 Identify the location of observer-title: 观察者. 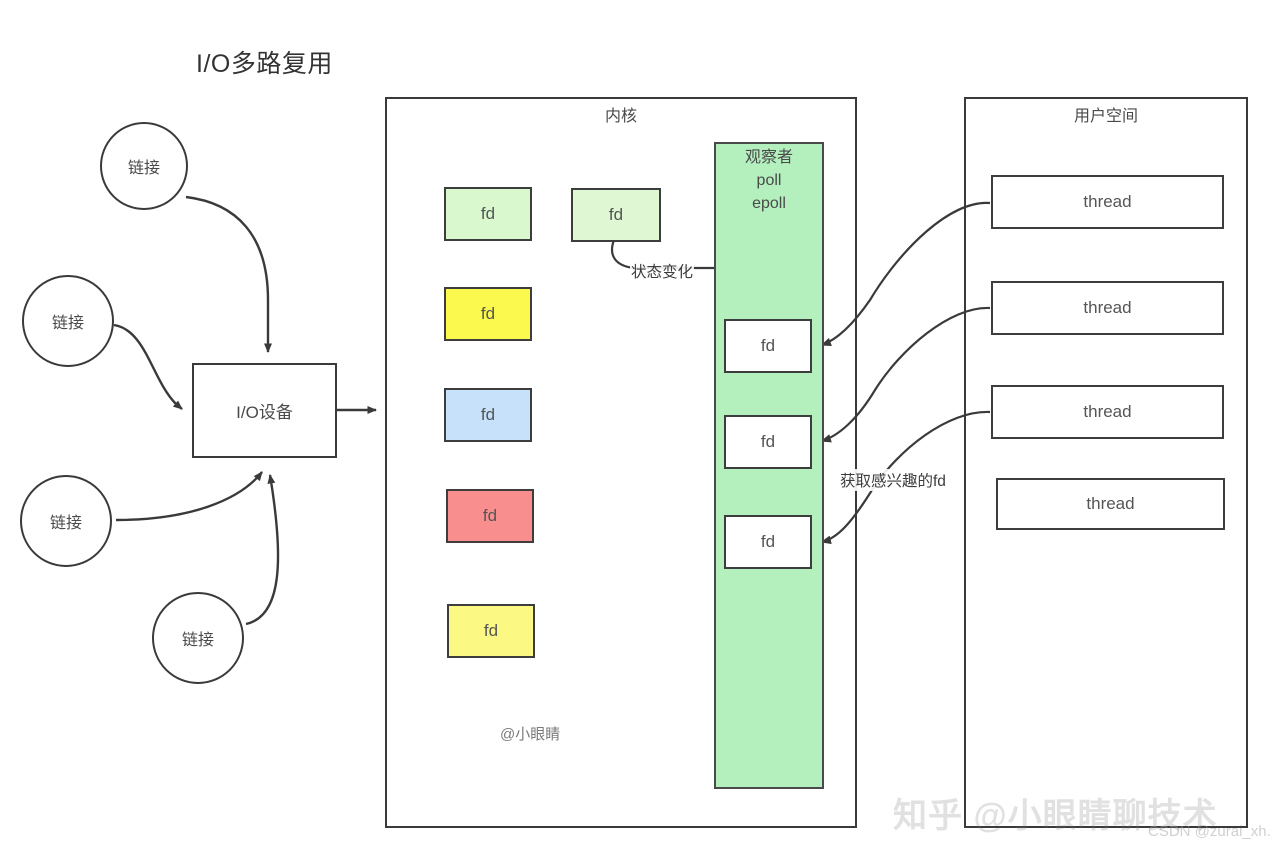
(768, 157).